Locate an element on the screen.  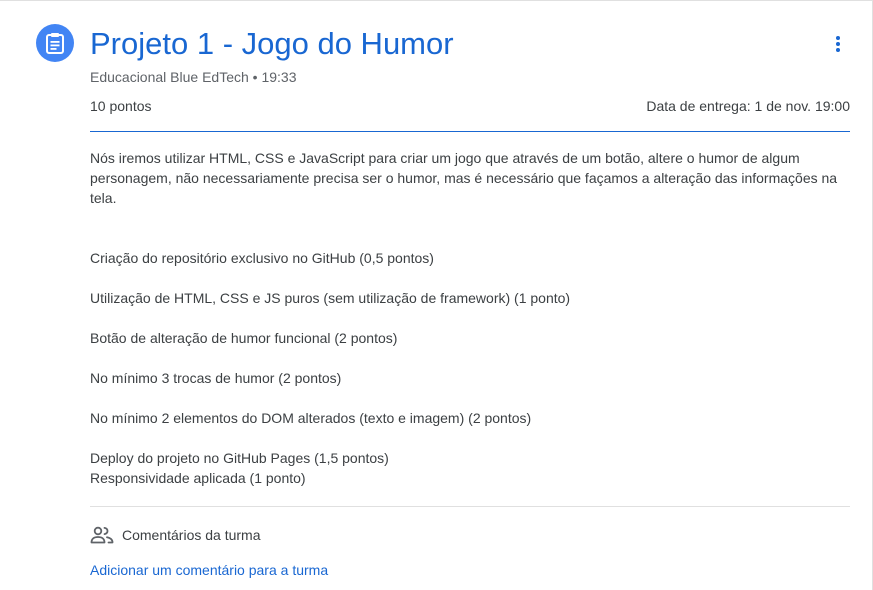
class-comments-header: Comentários da turma is located at coordinates (175, 535).